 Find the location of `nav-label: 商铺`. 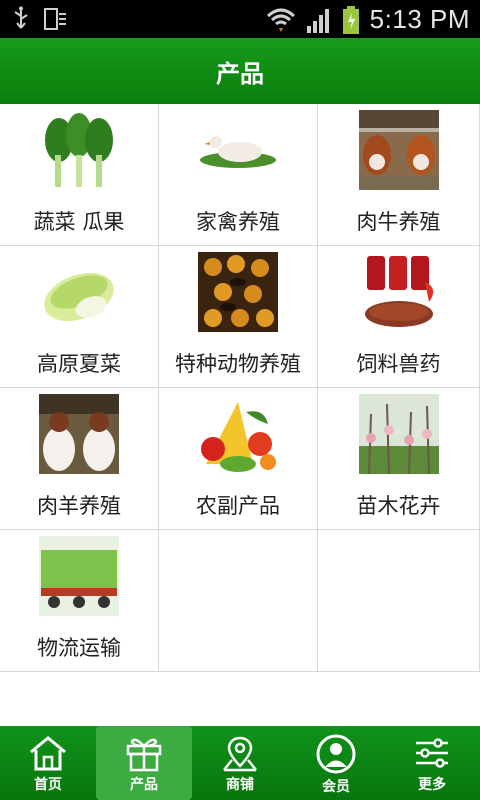

nav-label: 商铺 is located at coordinates (240, 785).